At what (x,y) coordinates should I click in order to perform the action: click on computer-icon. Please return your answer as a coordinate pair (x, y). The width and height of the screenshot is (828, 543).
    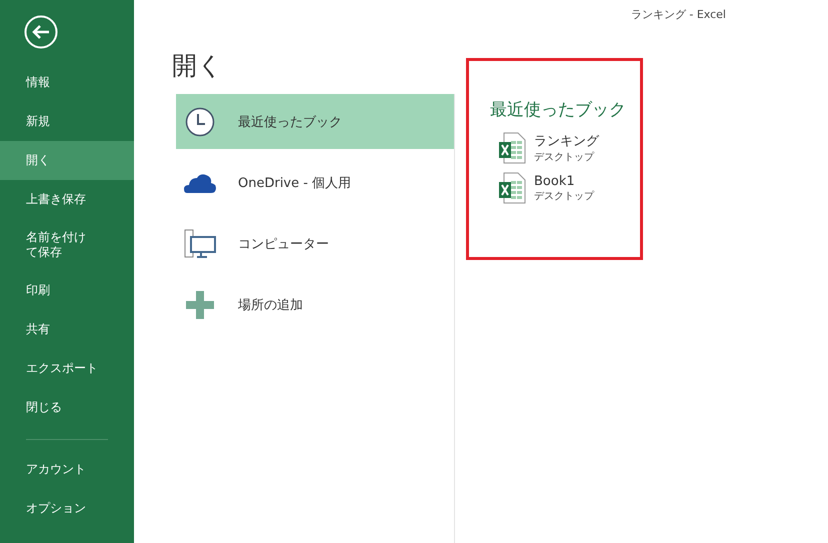
    Looking at the image, I should click on (200, 243).